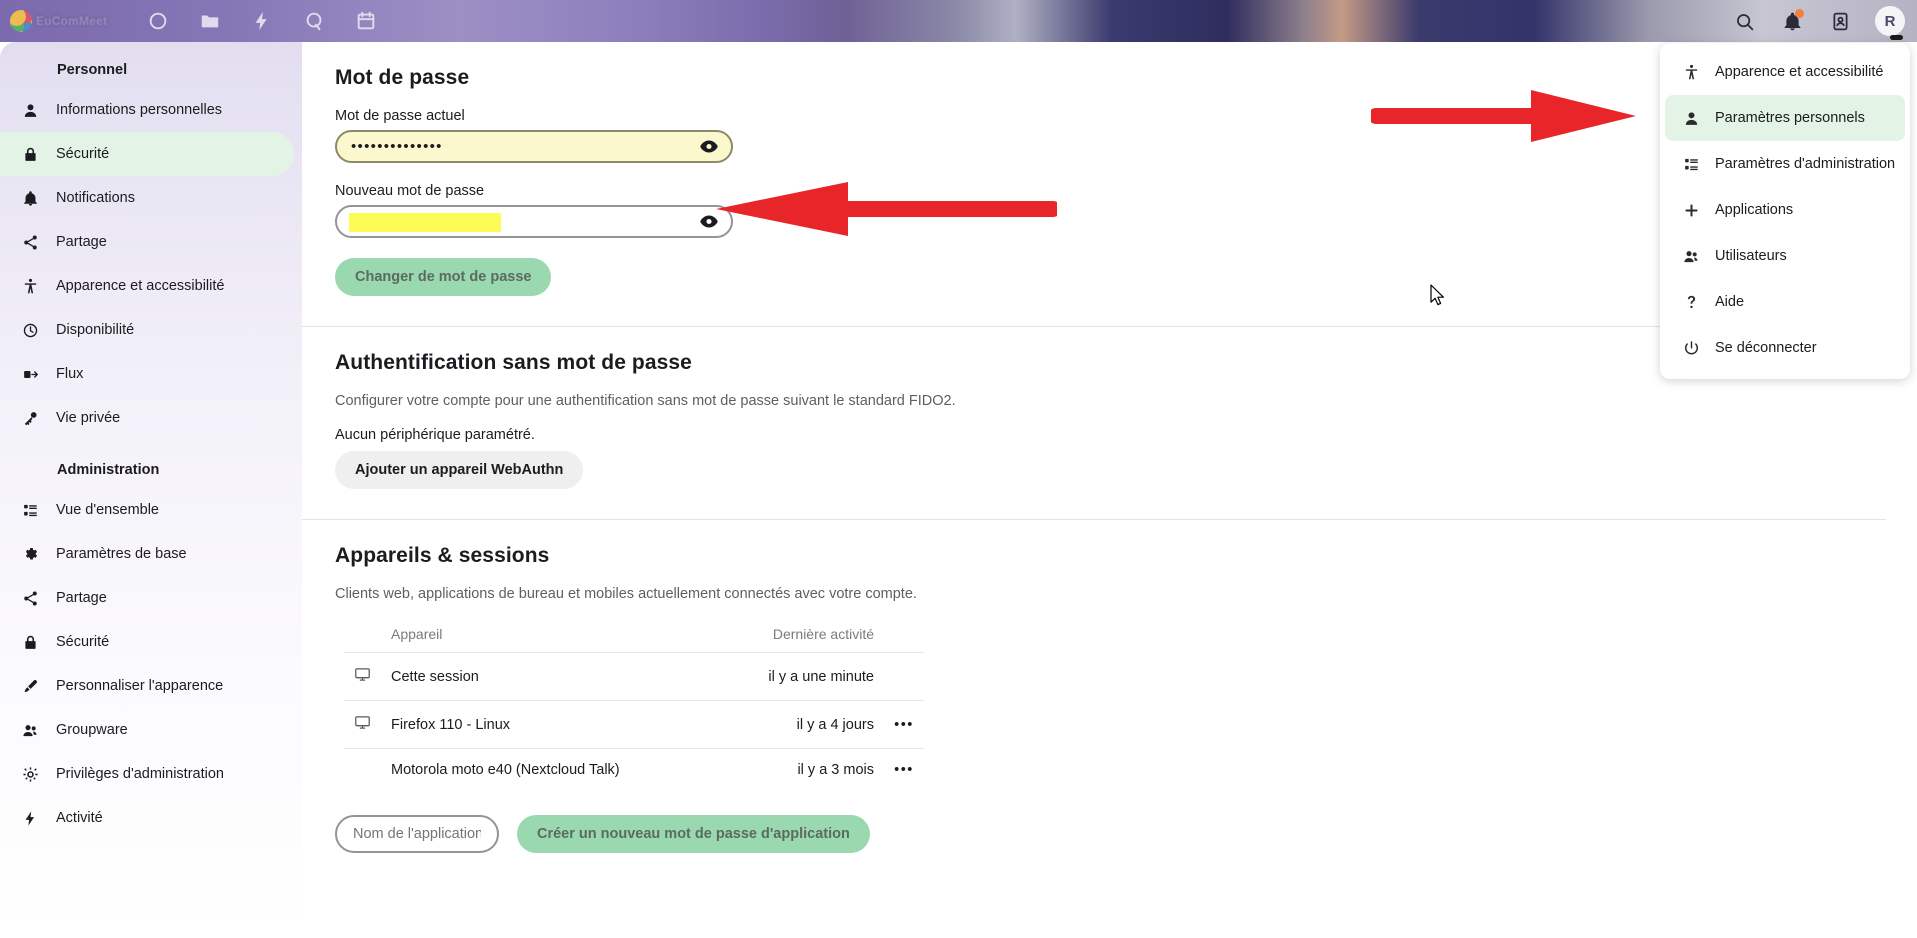 The image size is (1917, 938). What do you see at coordinates (709, 222) in the screenshot?
I see `toggle-new-password-visibility-icon` at bounding box center [709, 222].